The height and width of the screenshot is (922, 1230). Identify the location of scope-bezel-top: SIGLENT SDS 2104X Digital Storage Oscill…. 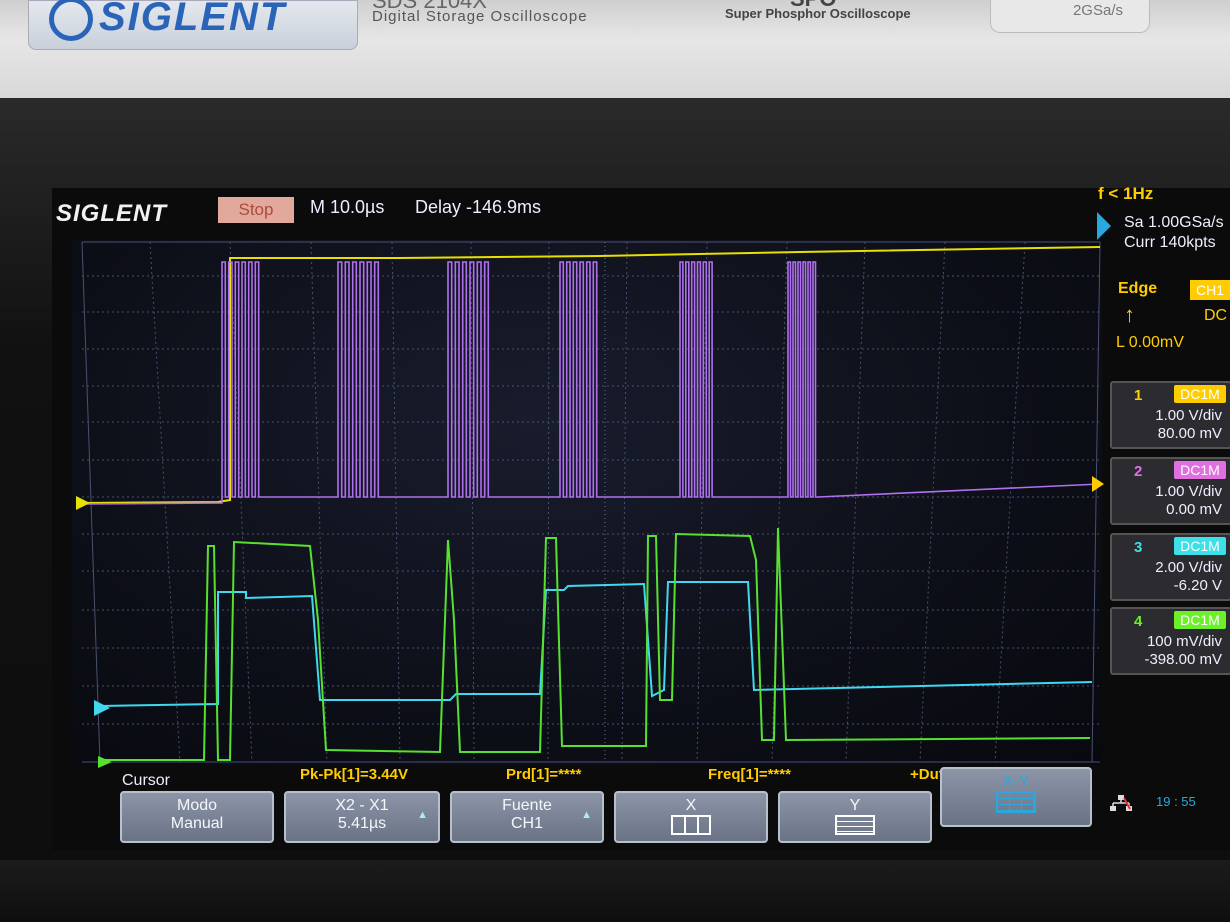
(615, 49).